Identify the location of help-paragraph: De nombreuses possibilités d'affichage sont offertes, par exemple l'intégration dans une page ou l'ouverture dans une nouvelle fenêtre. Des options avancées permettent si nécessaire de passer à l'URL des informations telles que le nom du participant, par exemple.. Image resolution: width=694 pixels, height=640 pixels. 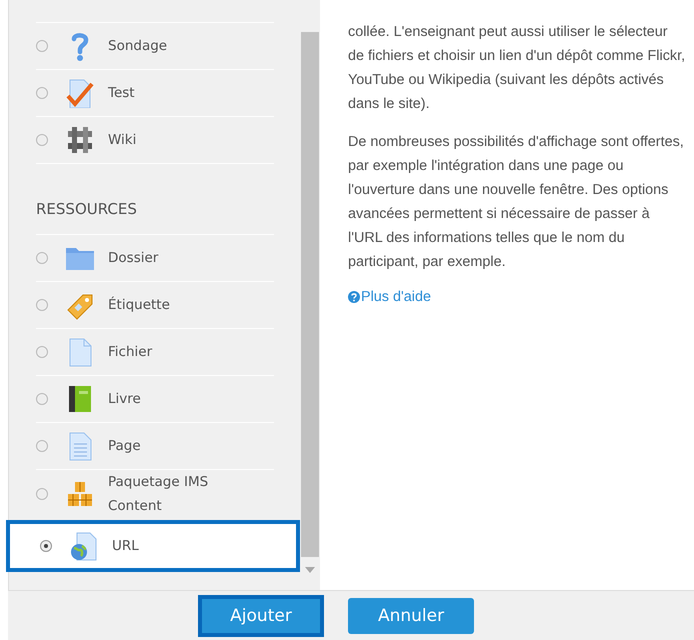
(516, 202).